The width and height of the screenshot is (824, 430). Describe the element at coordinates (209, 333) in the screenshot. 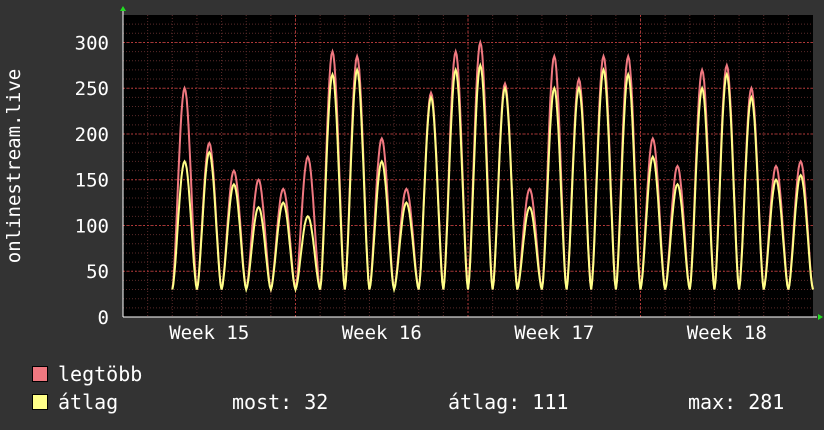

I see `x-tick-label: Week 15` at that location.